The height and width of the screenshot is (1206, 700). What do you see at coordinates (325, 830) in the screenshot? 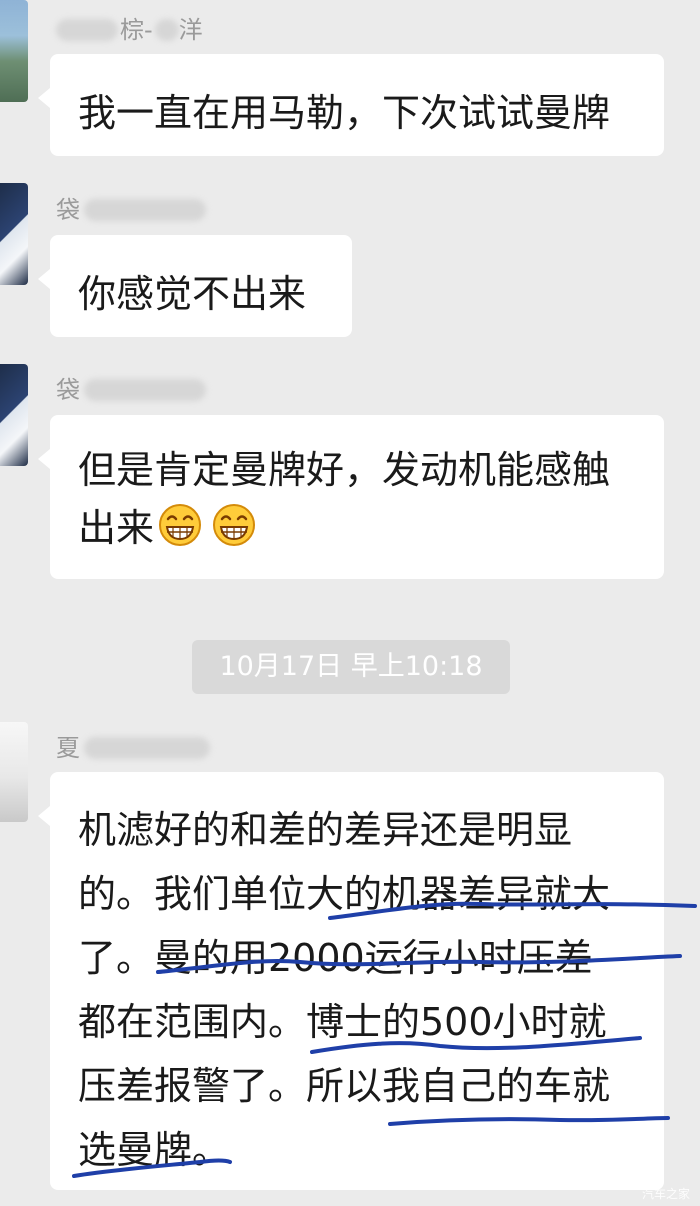
I see `message-text-line-1: 机滤好的和差的差异还是明显` at bounding box center [325, 830].